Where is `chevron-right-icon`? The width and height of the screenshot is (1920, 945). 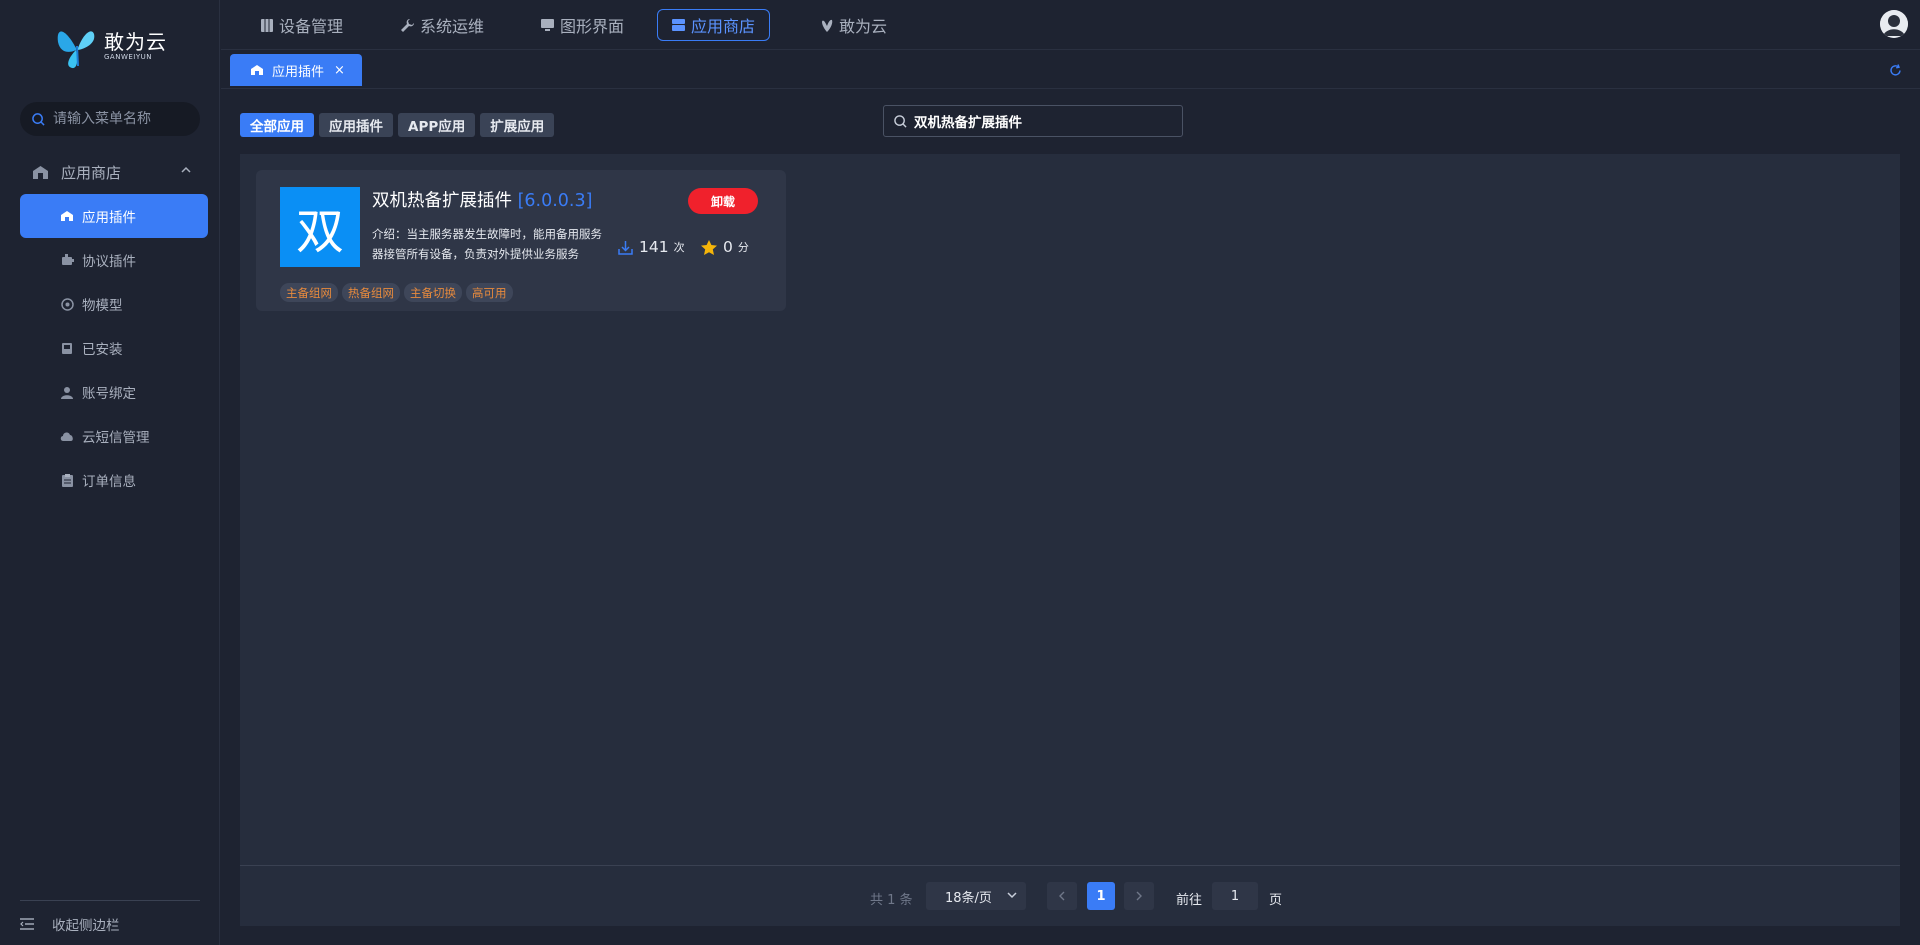 chevron-right-icon is located at coordinates (1139, 896).